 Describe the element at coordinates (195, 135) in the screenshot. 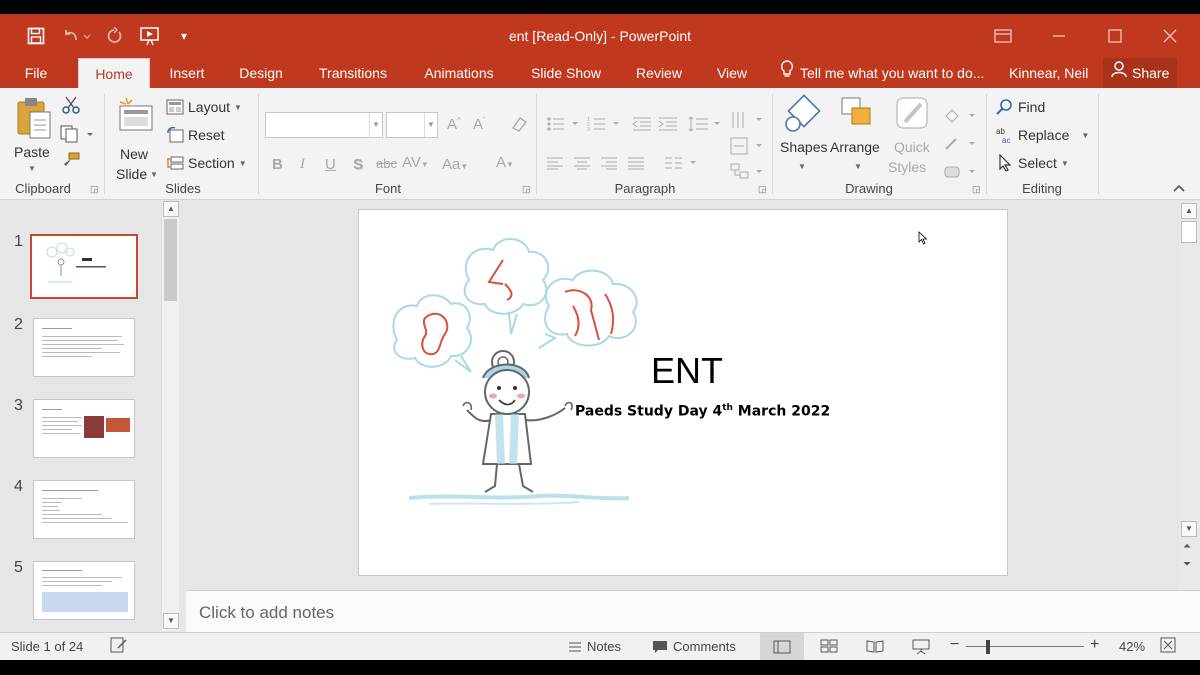

I see `reset-button: Reset` at that location.